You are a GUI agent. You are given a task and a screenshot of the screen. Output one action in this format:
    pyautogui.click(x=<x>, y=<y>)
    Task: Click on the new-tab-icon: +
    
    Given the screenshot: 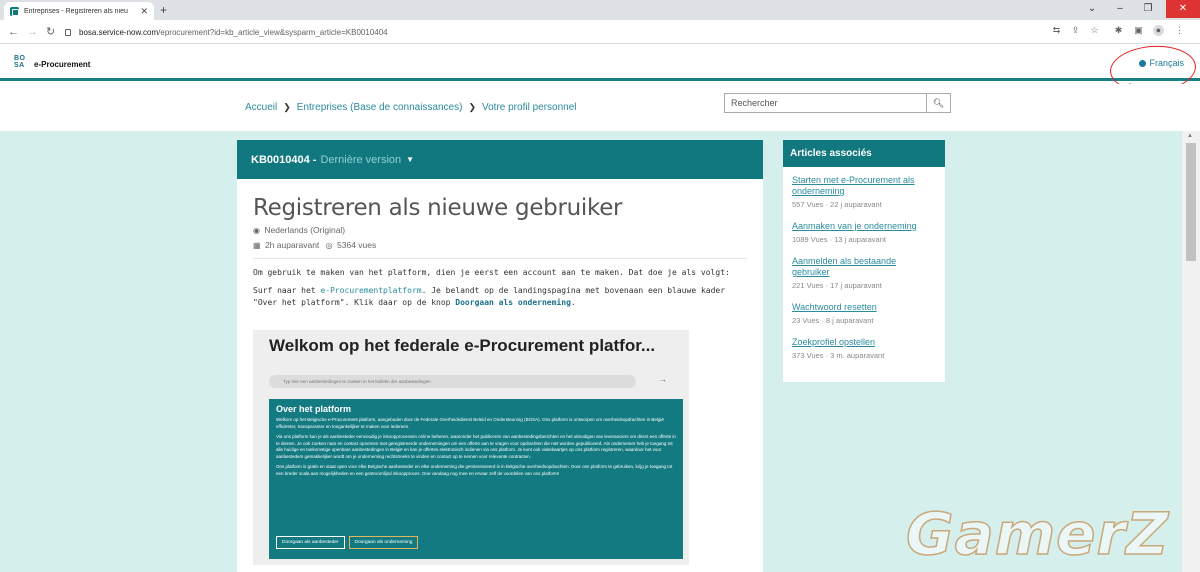 What is the action you would take?
    pyautogui.click(x=163, y=10)
    